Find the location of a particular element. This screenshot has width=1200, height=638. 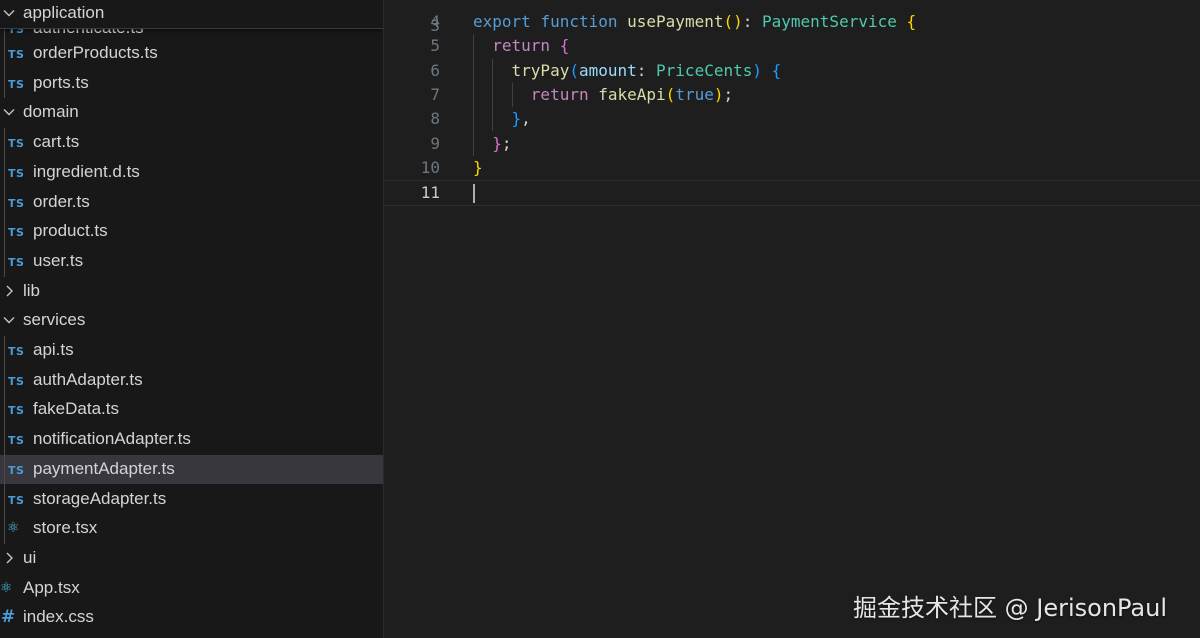

text-cursor is located at coordinates (474, 194).